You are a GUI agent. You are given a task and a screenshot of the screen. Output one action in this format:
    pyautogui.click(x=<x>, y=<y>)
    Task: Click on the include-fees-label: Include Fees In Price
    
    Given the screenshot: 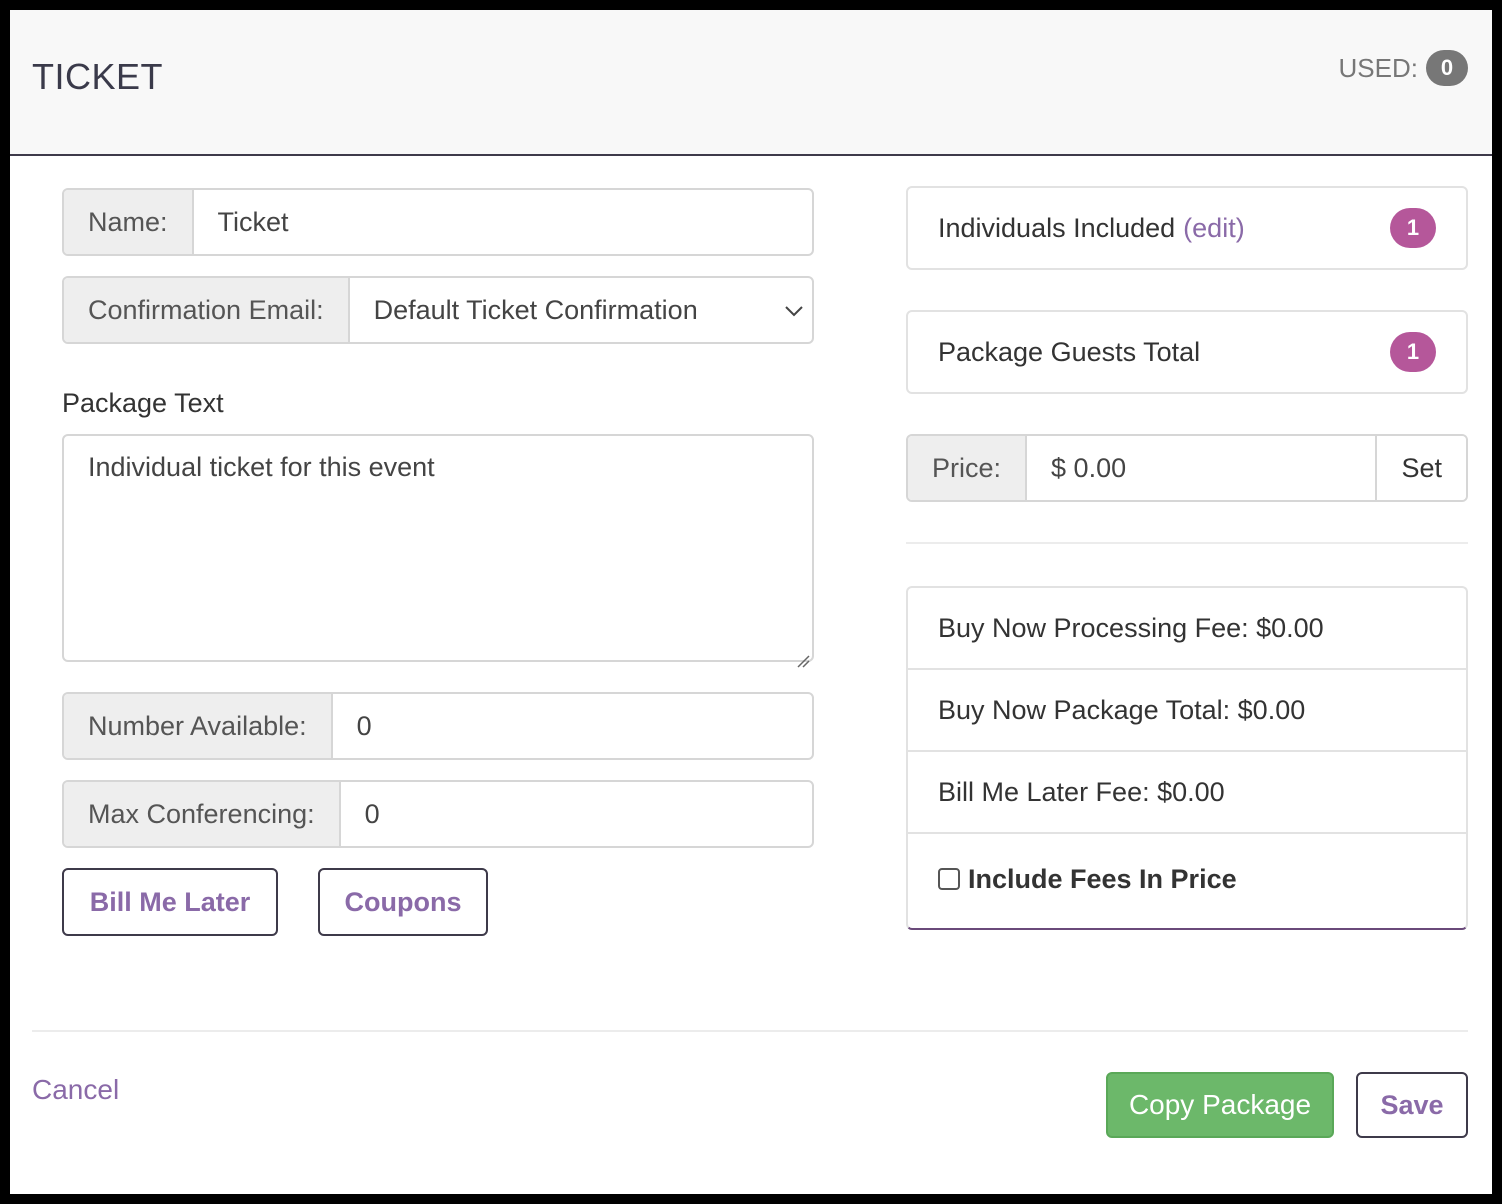 What is the action you would take?
    pyautogui.click(x=1102, y=879)
    